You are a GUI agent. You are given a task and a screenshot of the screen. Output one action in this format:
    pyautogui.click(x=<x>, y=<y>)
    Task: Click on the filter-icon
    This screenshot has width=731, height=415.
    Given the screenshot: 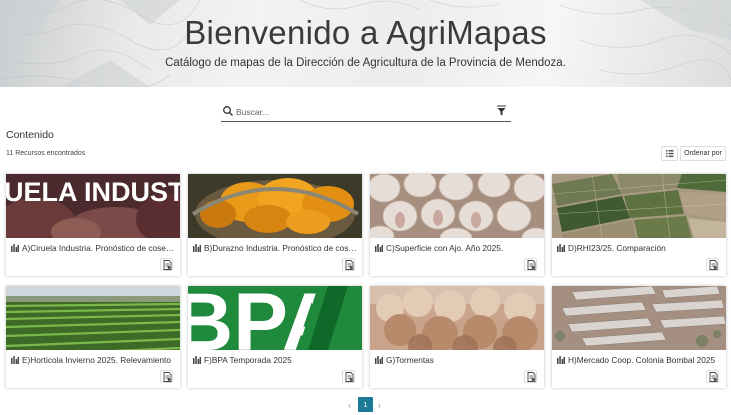 What is the action you would take?
    pyautogui.click(x=501, y=111)
    